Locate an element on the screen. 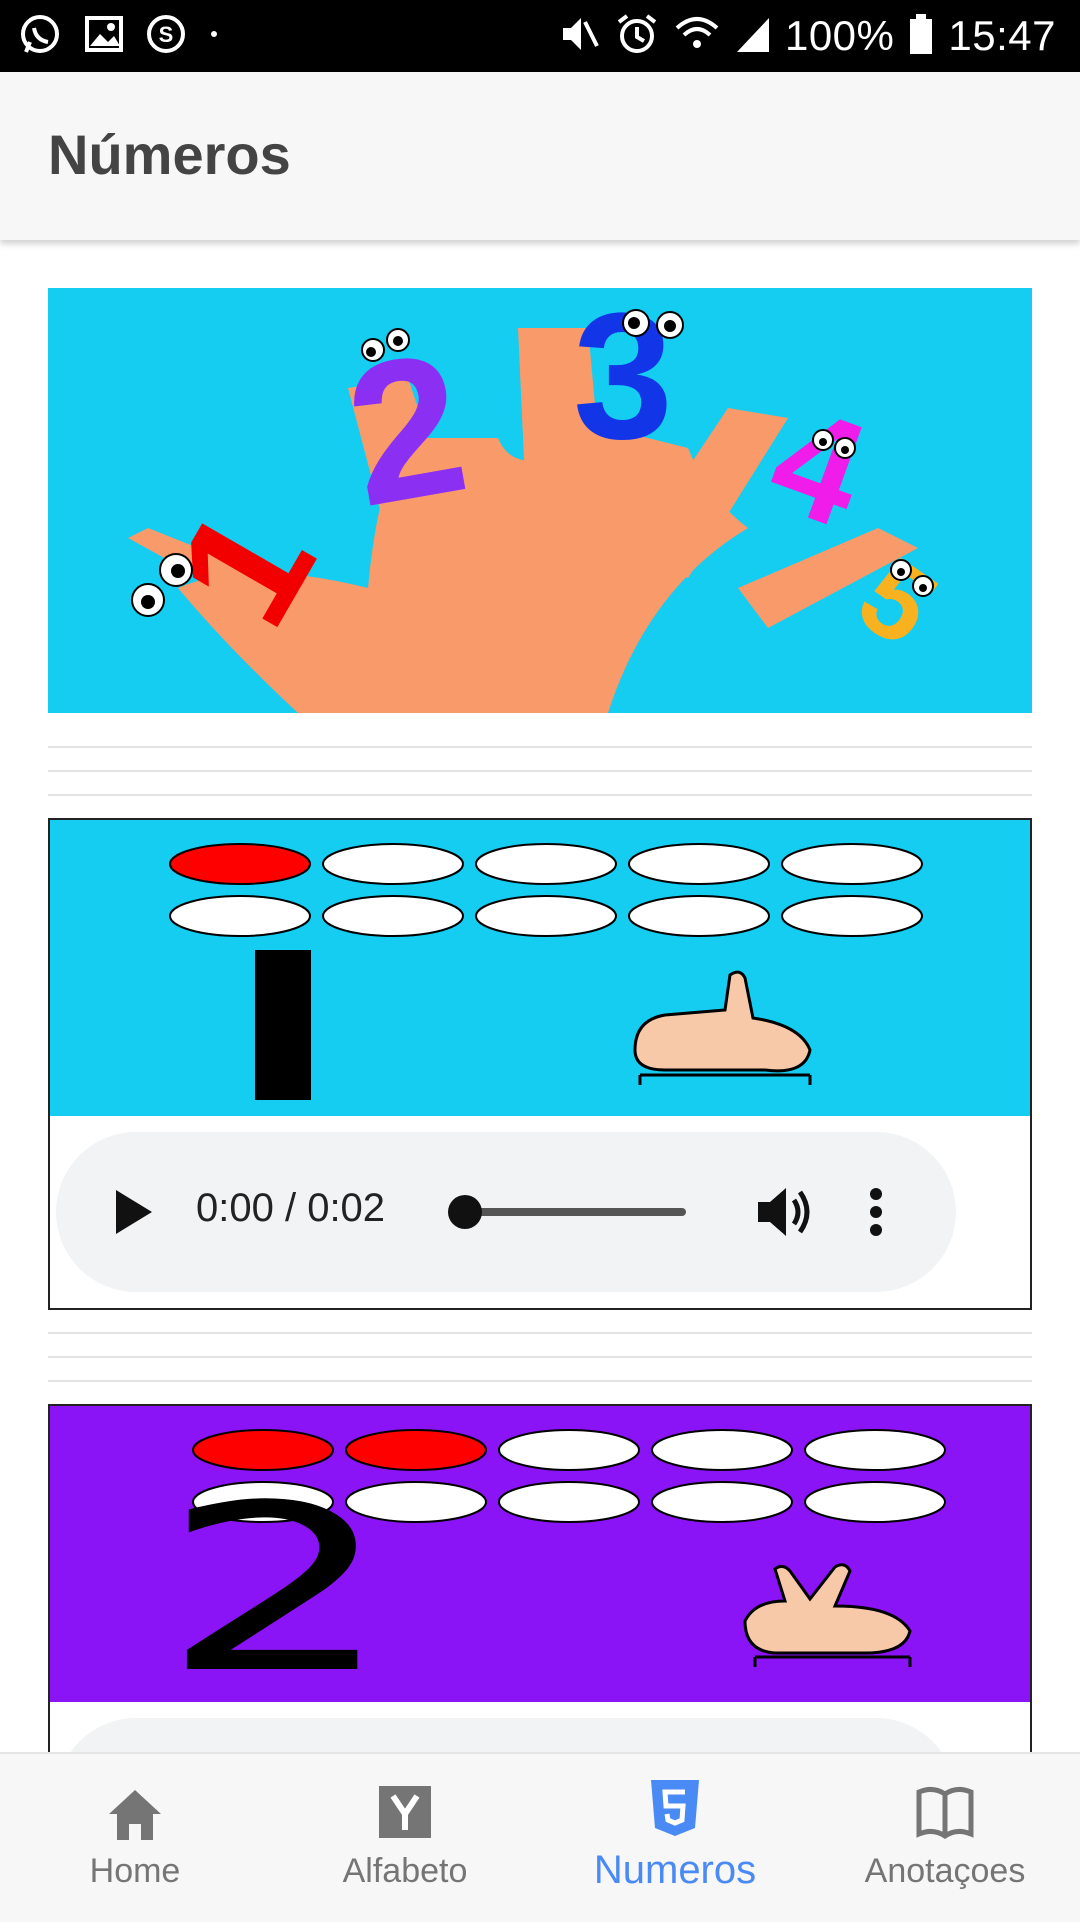  more-options-icon is located at coordinates (876, 1214).